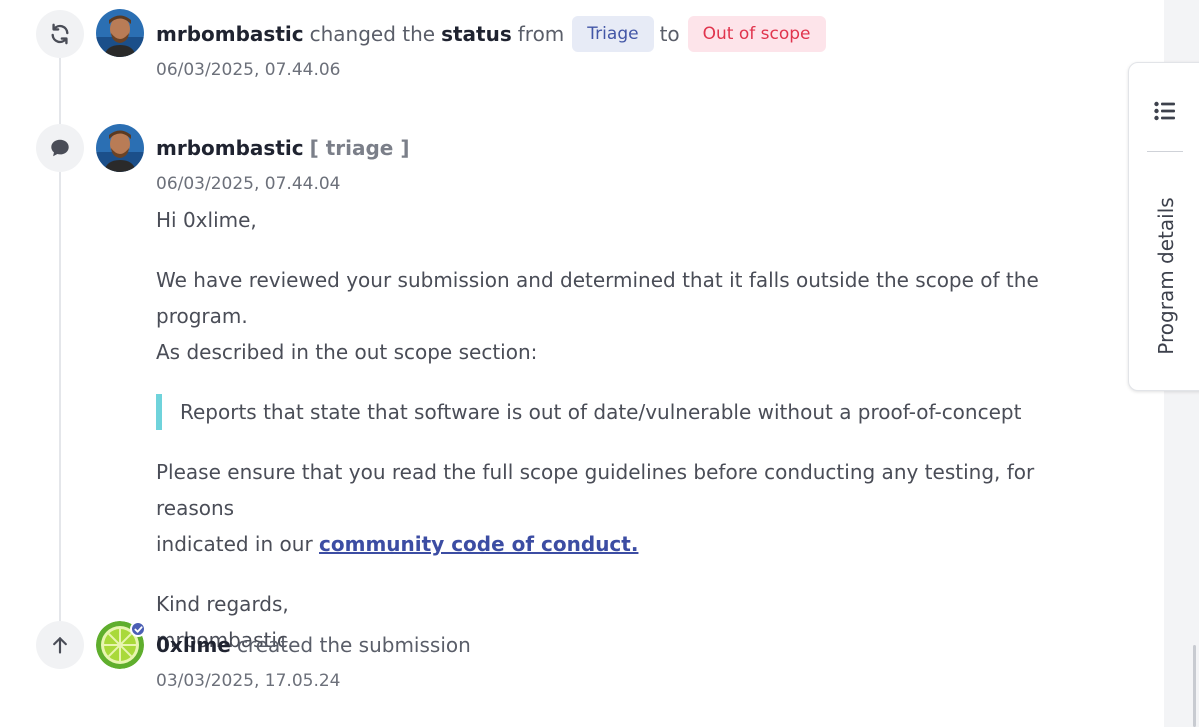 The width and height of the screenshot is (1199, 727). Describe the element at coordinates (222, 604) in the screenshot. I see `comment-closing: Kind regards,` at that location.